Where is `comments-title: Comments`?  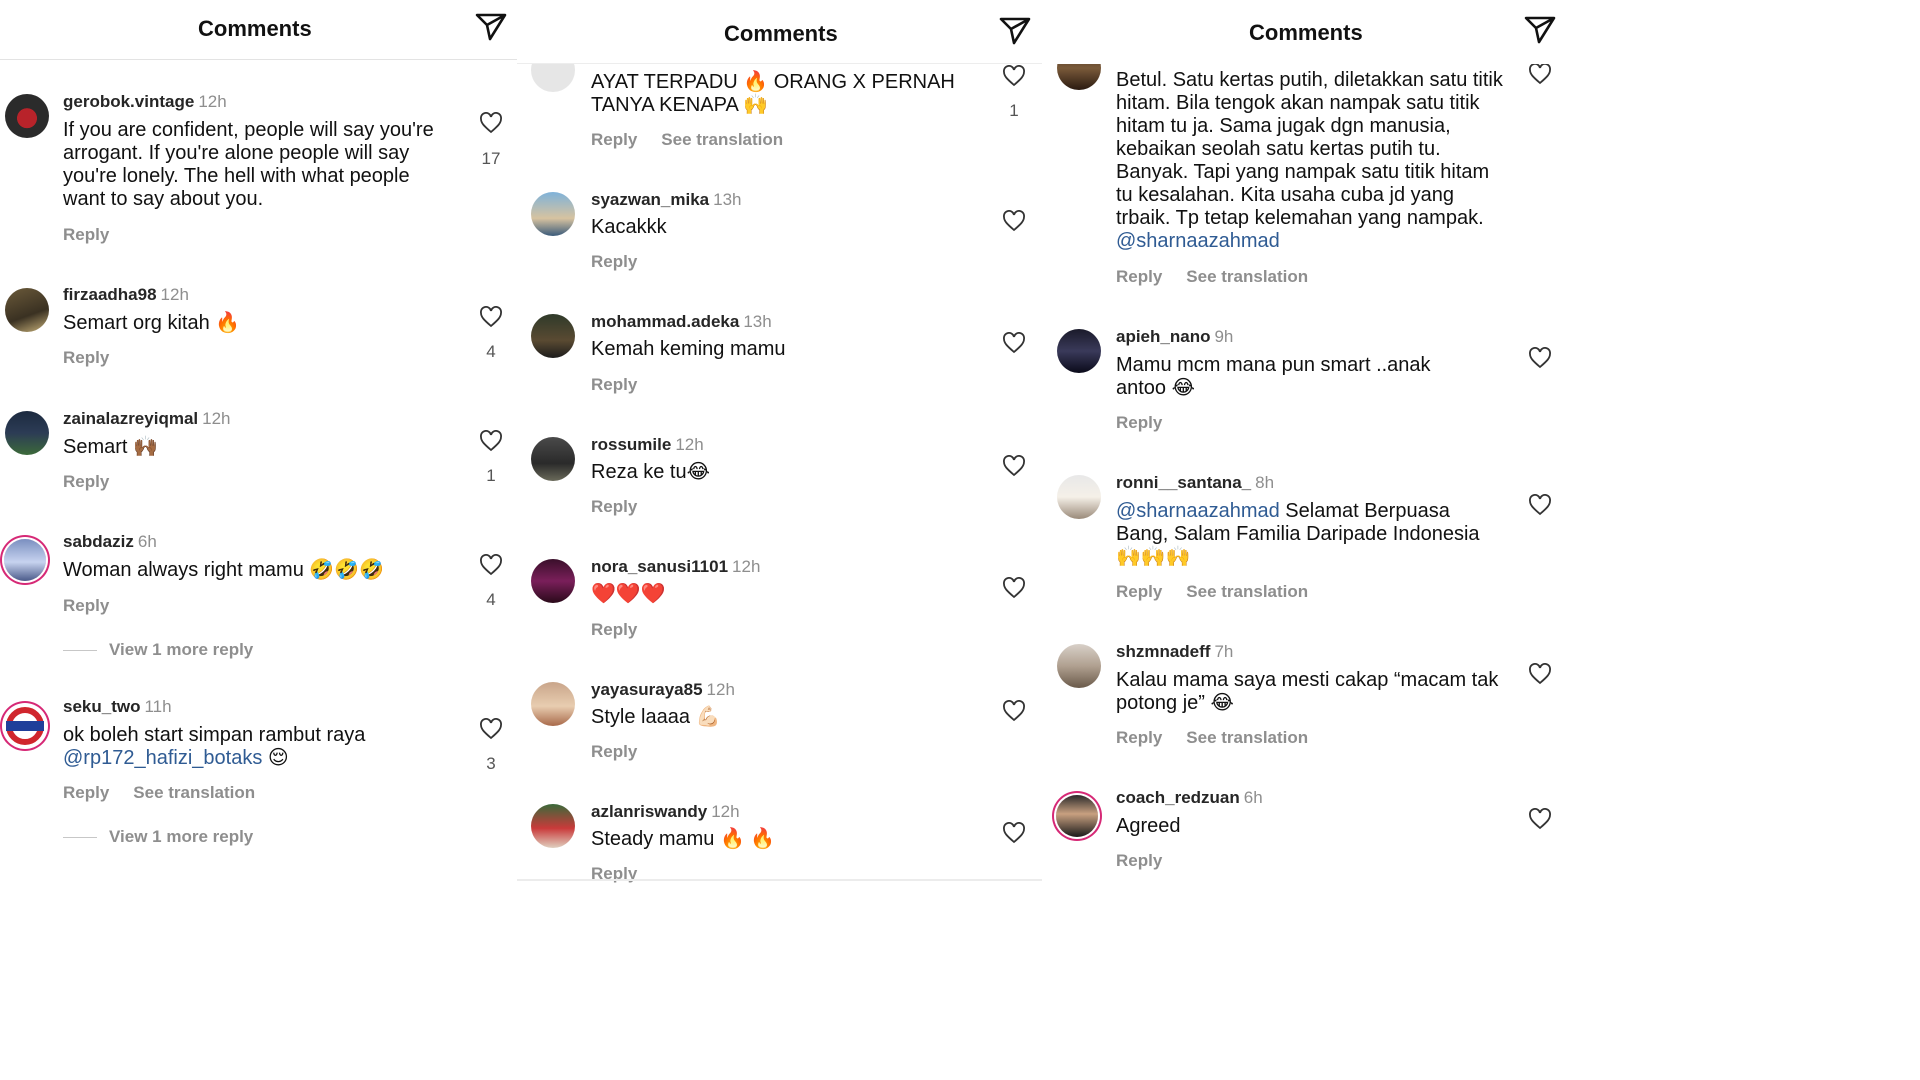
comments-title: Comments is located at coordinates (255, 28).